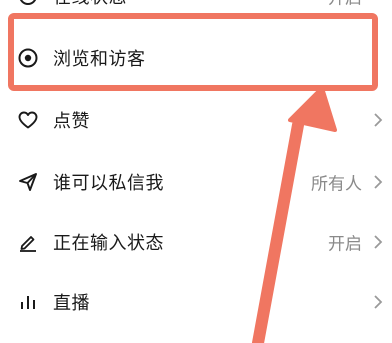 The width and height of the screenshot is (392, 343). I want to click on menu-item-online-status: 在线状态 开启, so click(196, 13).